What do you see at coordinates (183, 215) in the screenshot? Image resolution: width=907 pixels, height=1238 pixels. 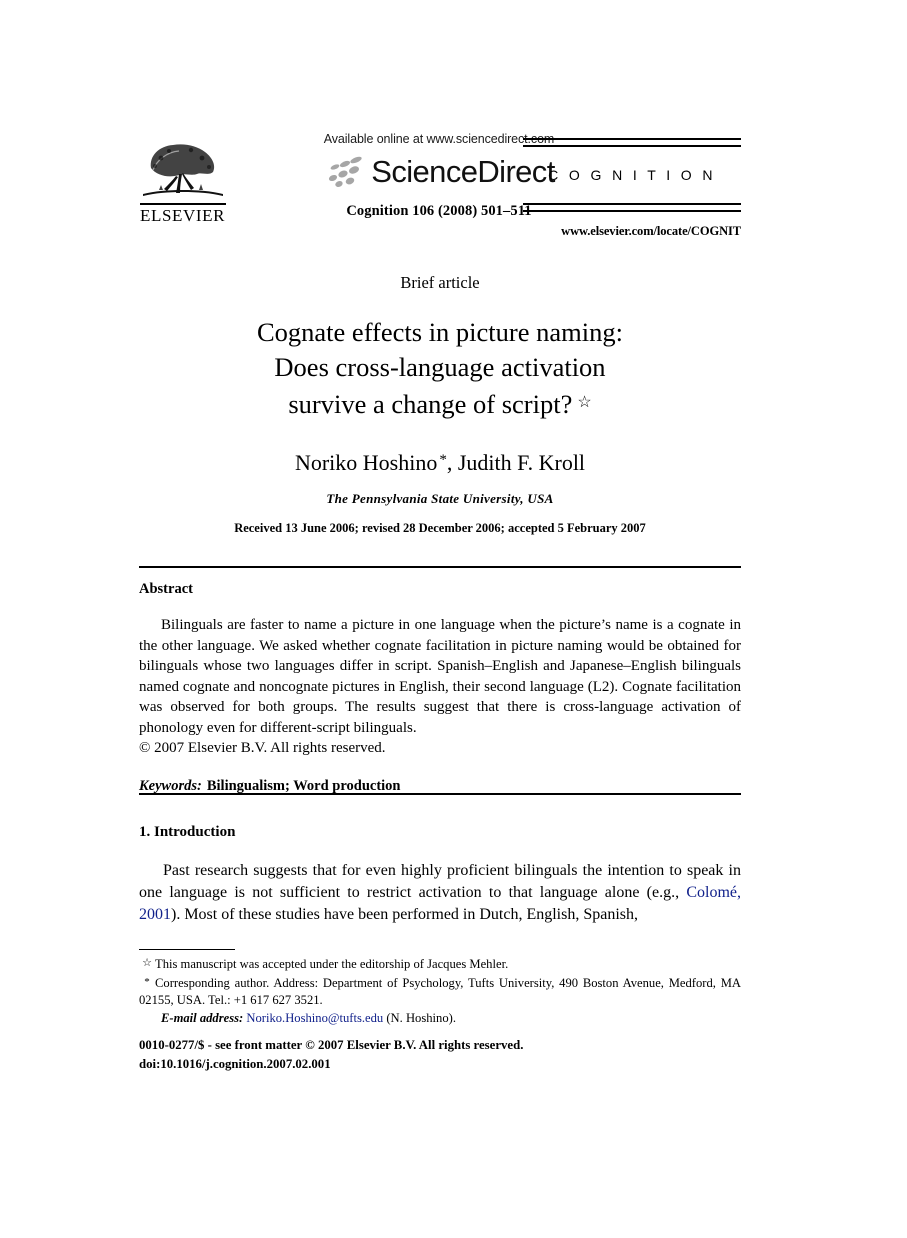 I see `elsevier-wordmark: ELSEVIER` at bounding box center [183, 215].